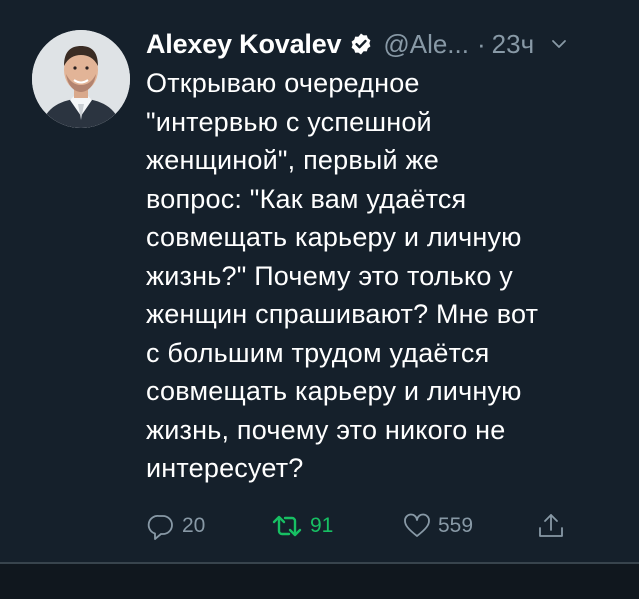 The height and width of the screenshot is (599, 639). I want to click on share-icon, so click(551, 526).